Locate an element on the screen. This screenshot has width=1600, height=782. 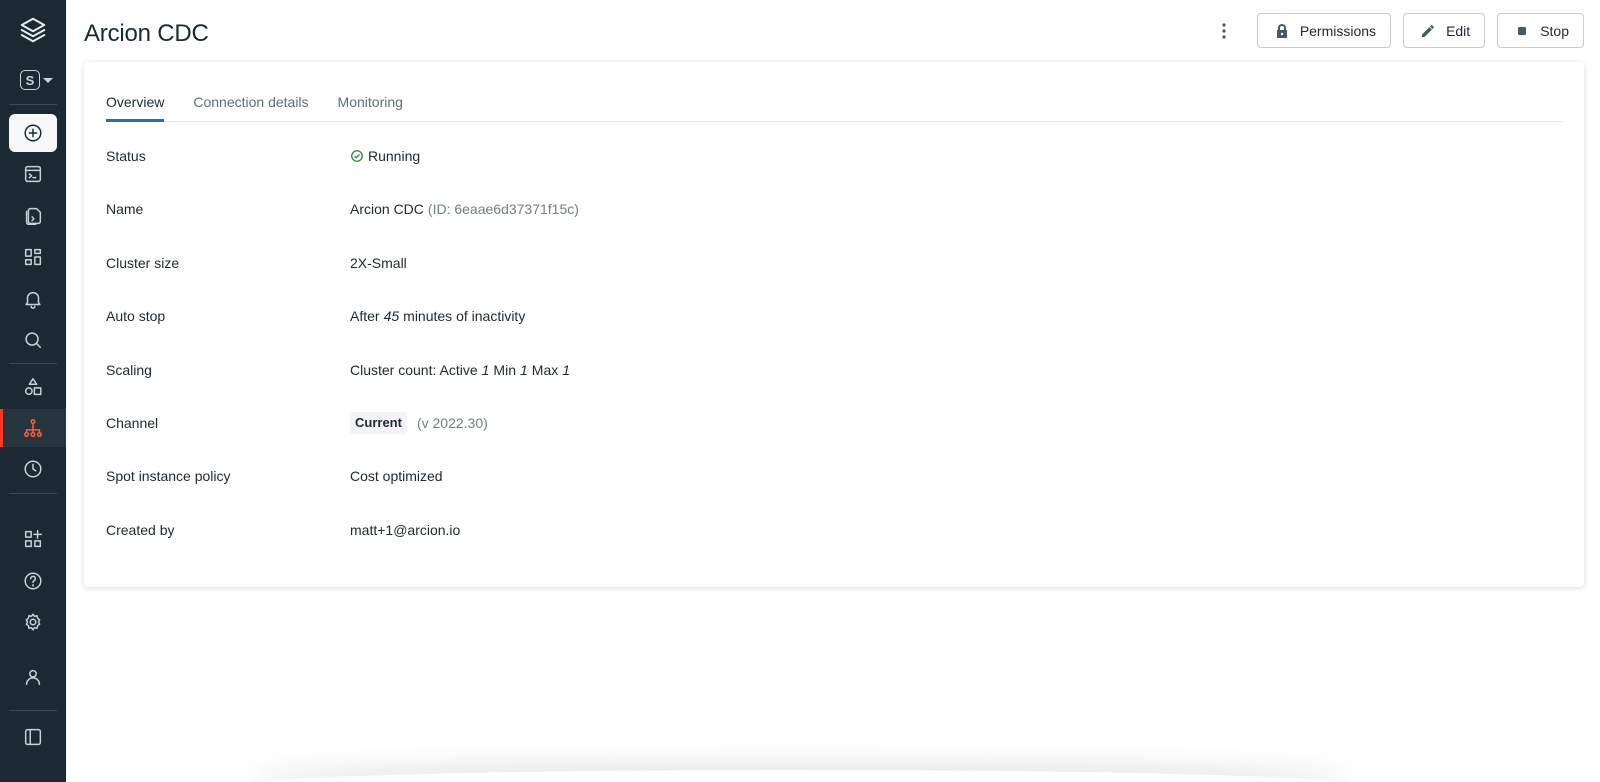
sidebar-item-queries is located at coordinates (33, 216).